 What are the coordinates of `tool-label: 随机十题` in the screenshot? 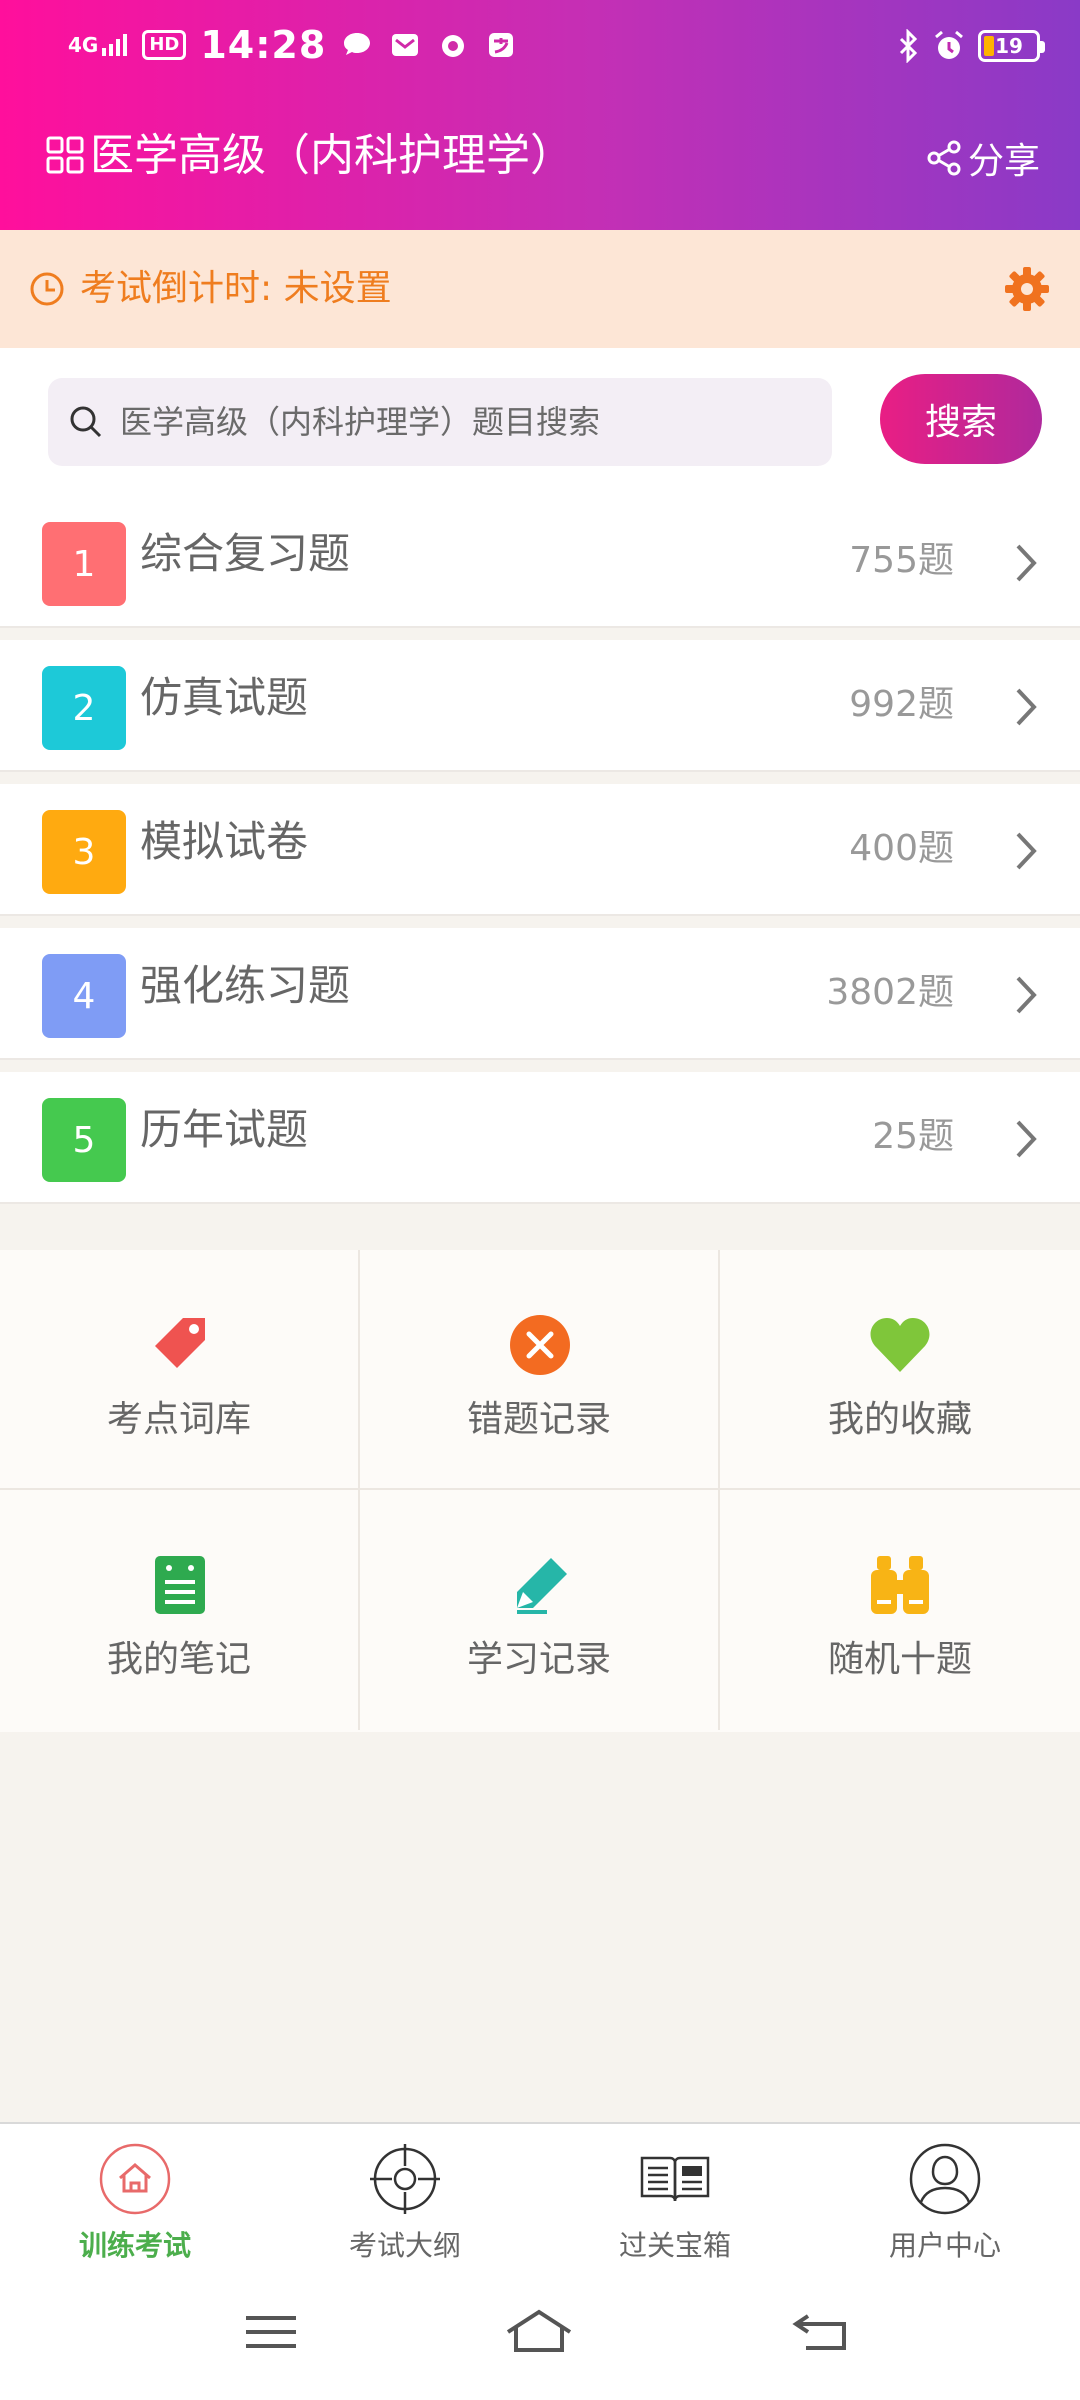 It's located at (899, 1659).